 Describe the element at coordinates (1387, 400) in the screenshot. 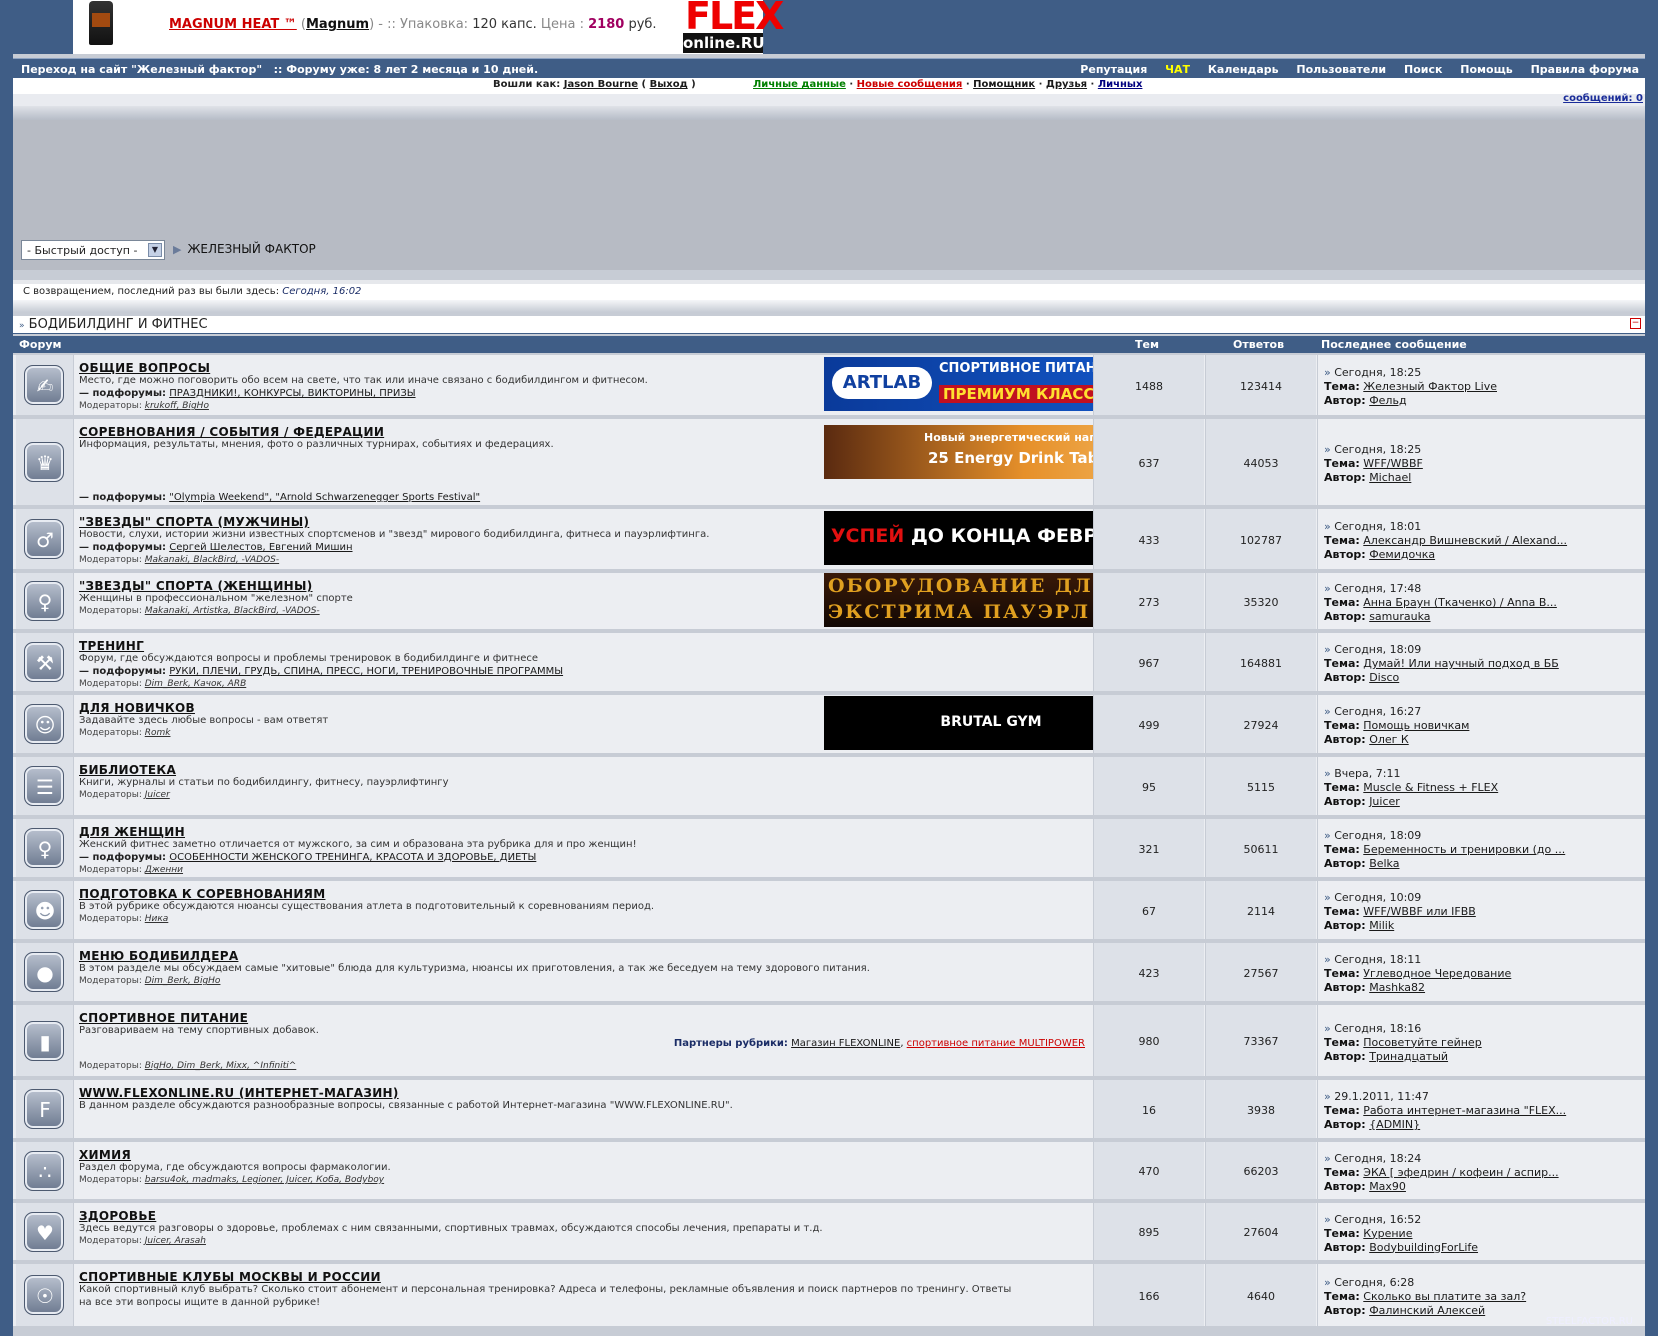

I see `last-post-author-link: Фельд` at that location.